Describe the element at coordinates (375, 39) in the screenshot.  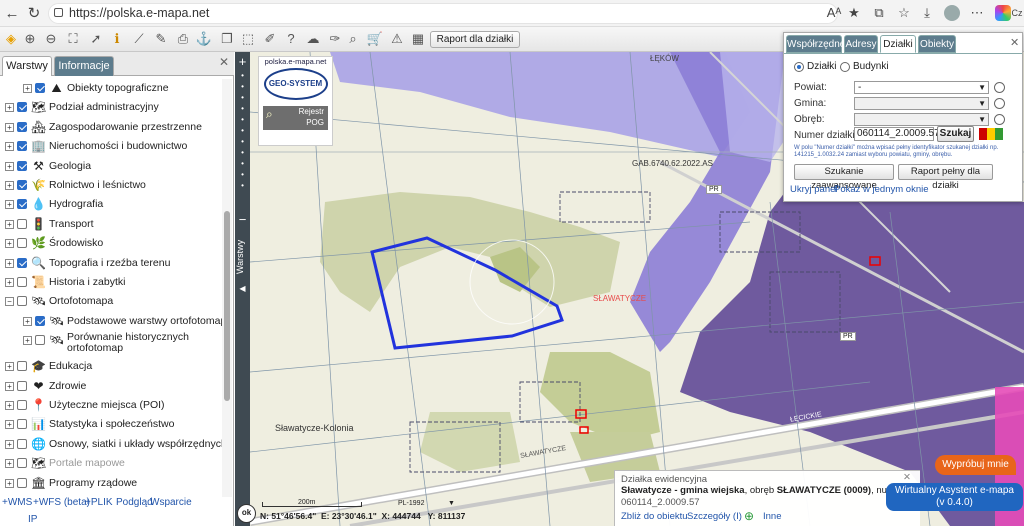
I see `cart-icon: 🛒` at that location.